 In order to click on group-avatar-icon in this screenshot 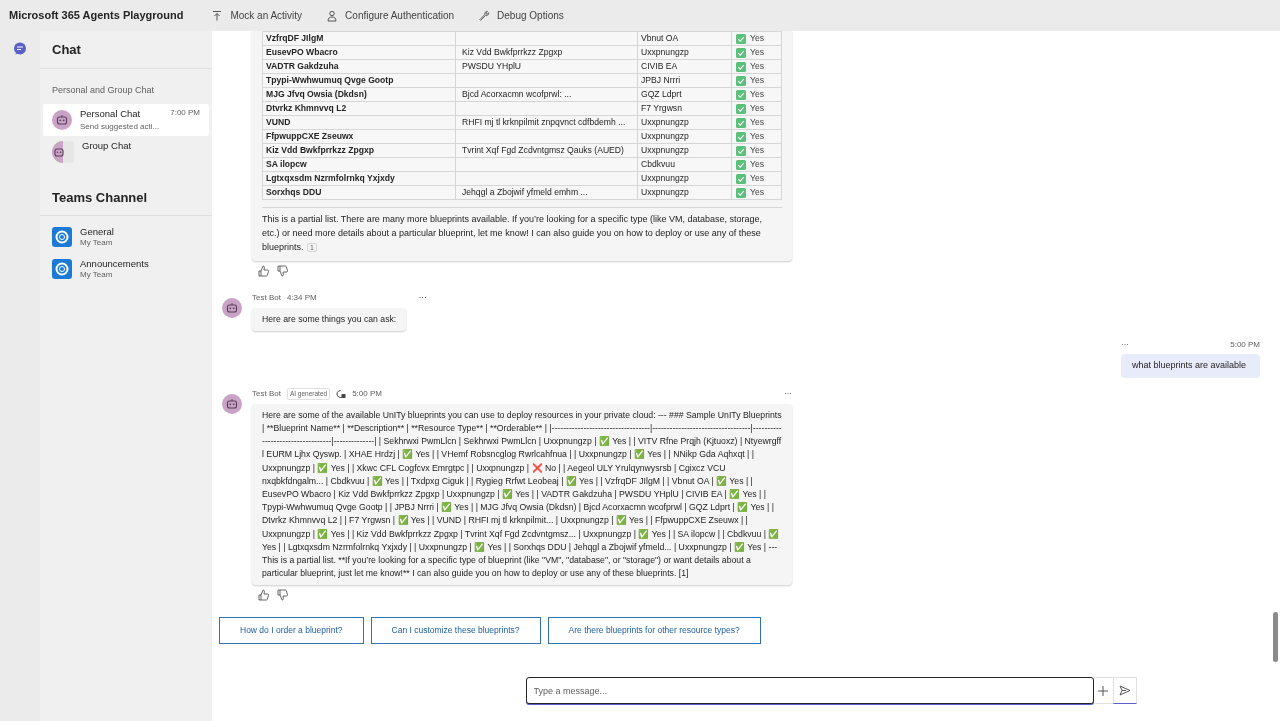, I will do `click(63, 152)`.